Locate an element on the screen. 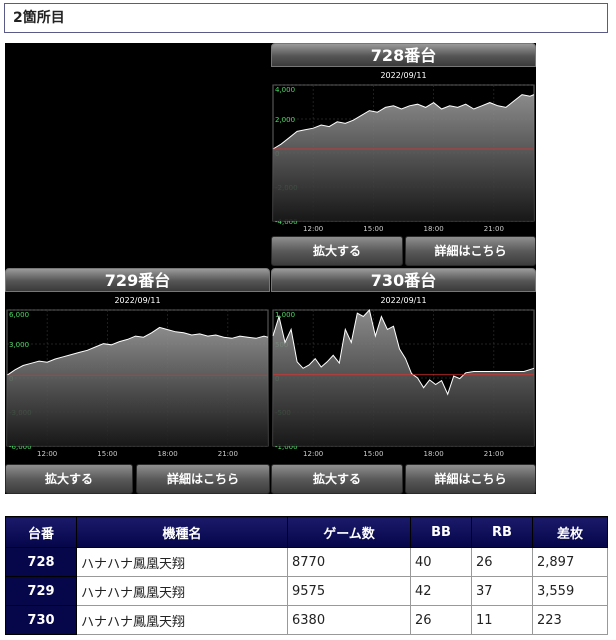 The width and height of the screenshot is (616, 640). machine-label: 728番台 is located at coordinates (403, 55).